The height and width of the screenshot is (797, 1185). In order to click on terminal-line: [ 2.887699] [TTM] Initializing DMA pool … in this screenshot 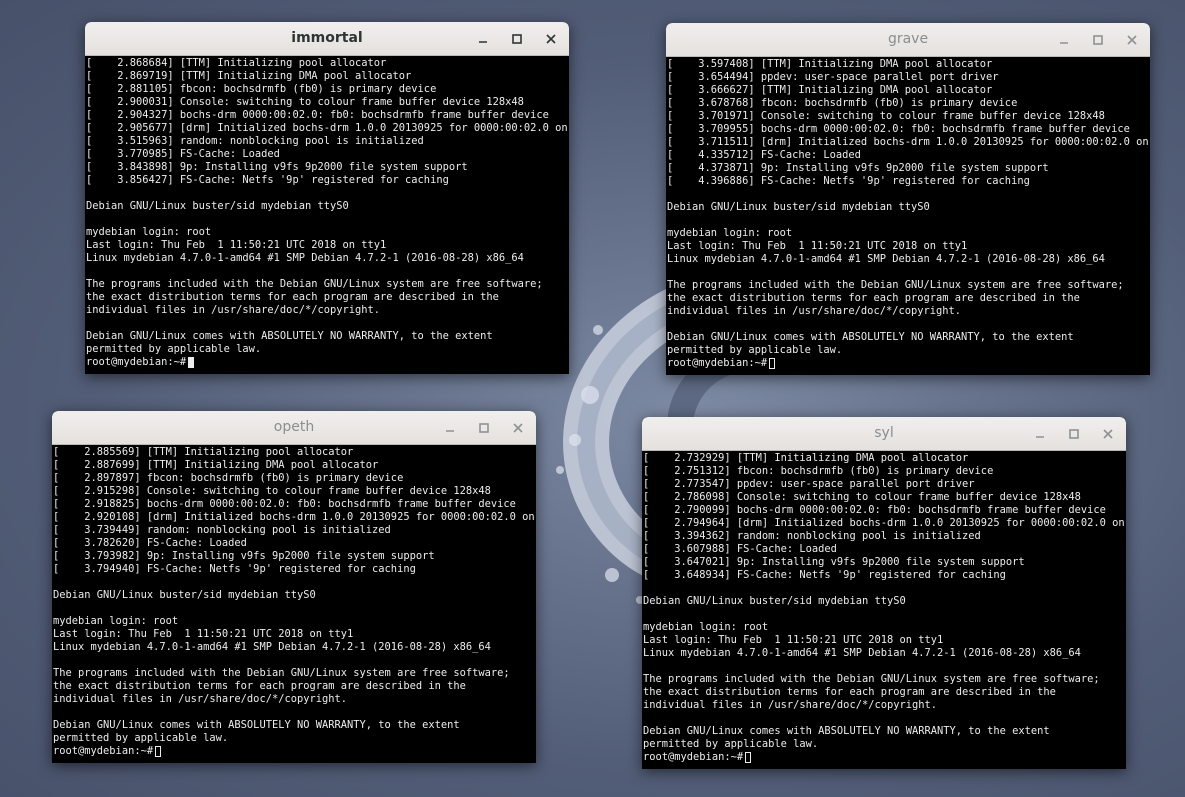, I will do `click(216, 465)`.